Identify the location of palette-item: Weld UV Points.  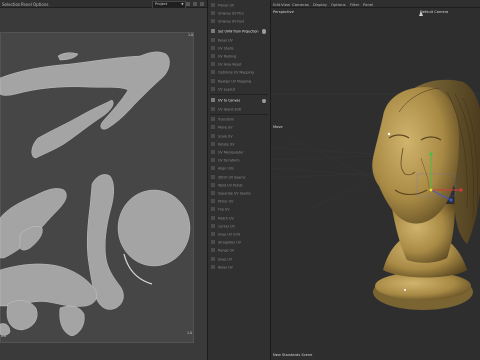
(239, 185).